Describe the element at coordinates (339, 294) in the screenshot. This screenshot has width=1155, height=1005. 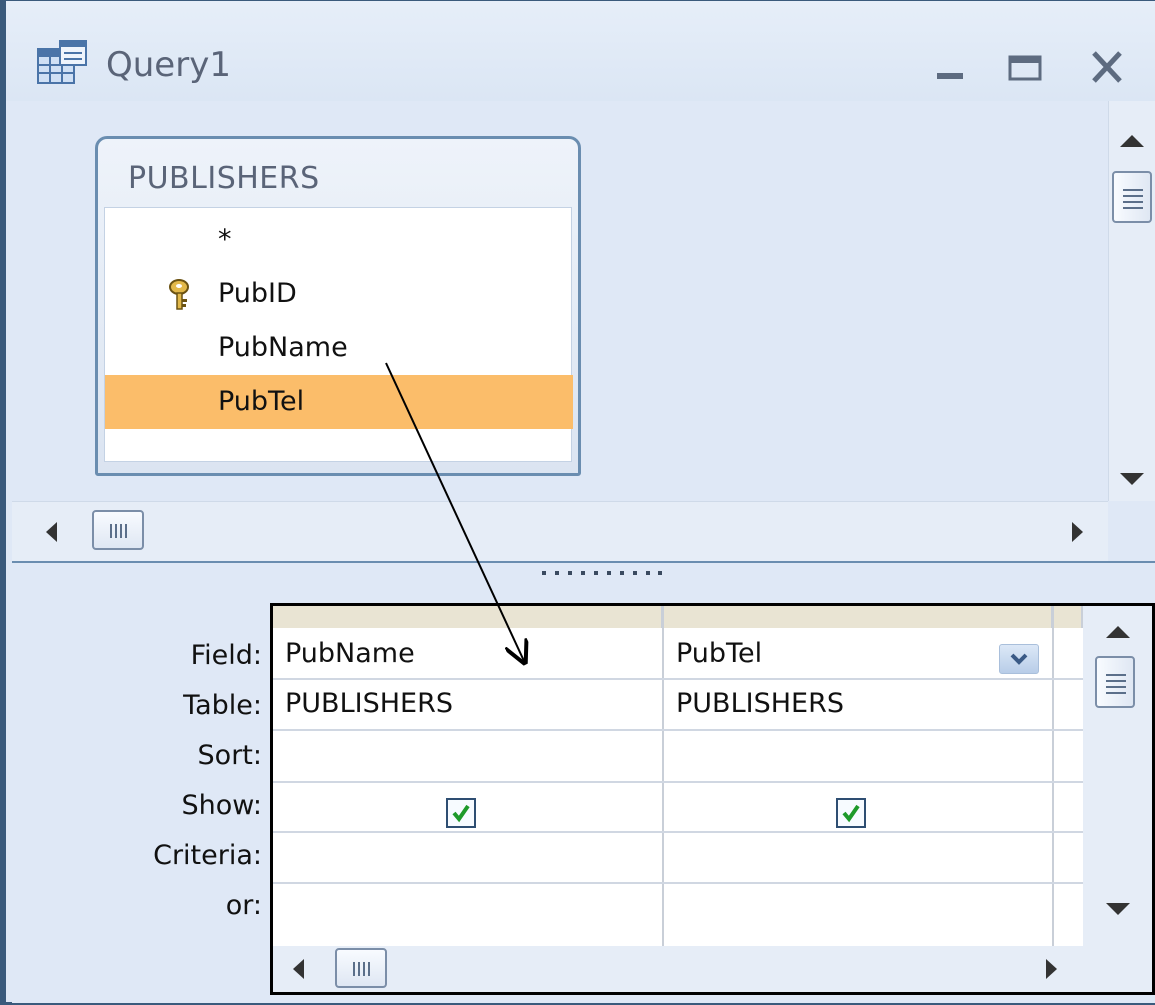
I see `field-item-pubid: PubID` at that location.